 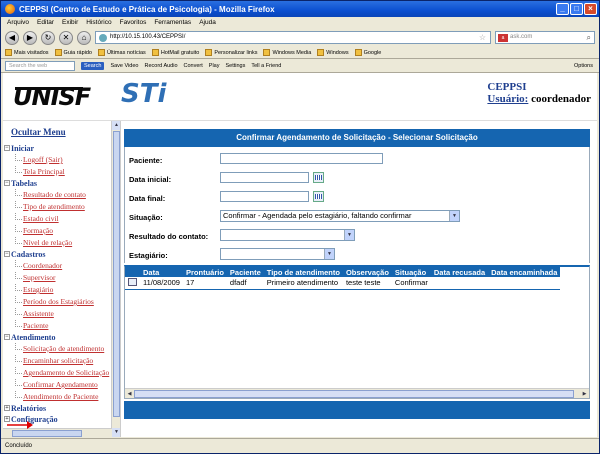 I want to click on sidebar-item: Estado civil, so click(x=61, y=219).